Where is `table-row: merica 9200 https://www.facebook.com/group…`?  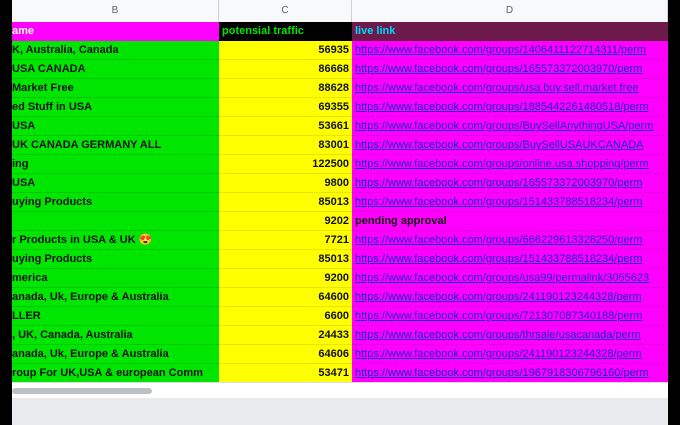
table-row: merica 9200 https://www.facebook.com/group… is located at coordinates (340, 278).